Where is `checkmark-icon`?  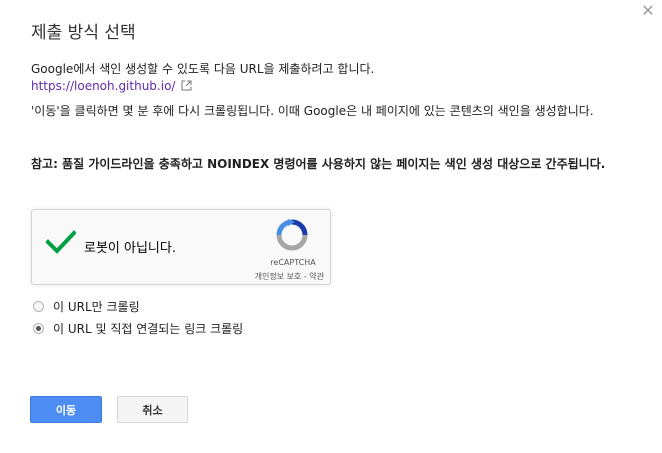 checkmark-icon is located at coordinates (61, 244).